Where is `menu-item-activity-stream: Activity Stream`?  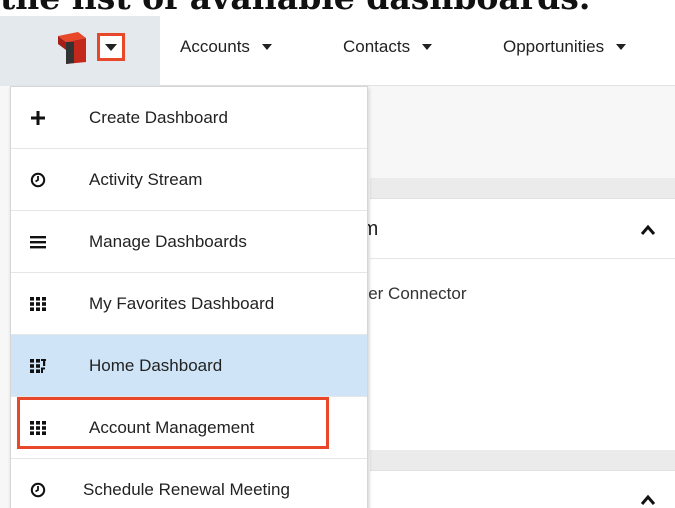
menu-item-activity-stream: Activity Stream is located at coordinates (189, 180).